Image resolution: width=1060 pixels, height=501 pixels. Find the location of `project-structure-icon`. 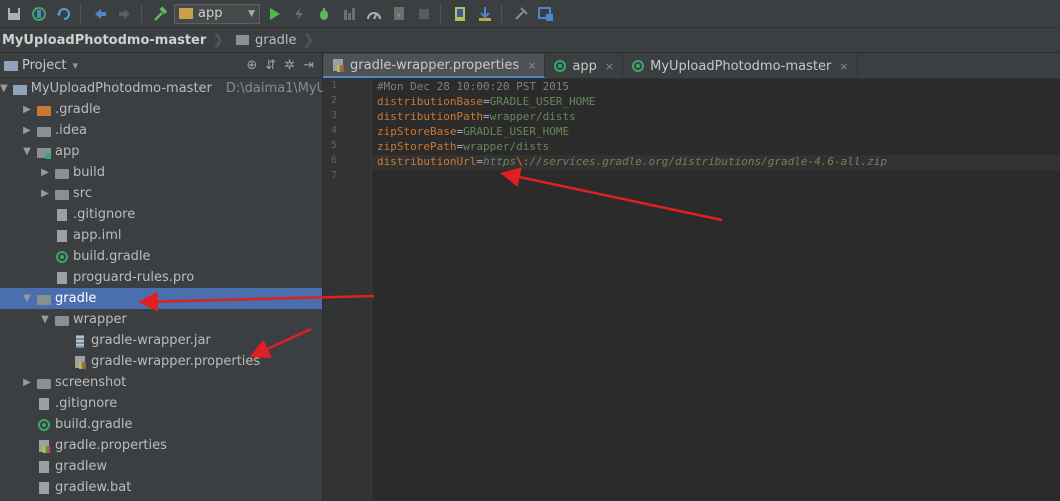

project-structure-icon is located at coordinates (546, 14).